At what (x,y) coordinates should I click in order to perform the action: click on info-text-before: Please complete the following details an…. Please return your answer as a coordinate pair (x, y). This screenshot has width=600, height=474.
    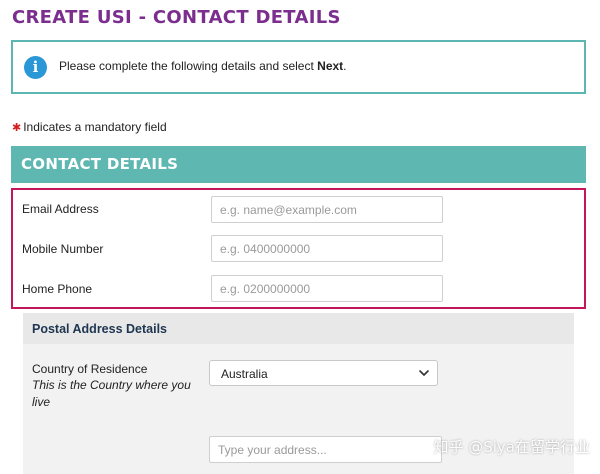
    Looking at the image, I should click on (188, 66).